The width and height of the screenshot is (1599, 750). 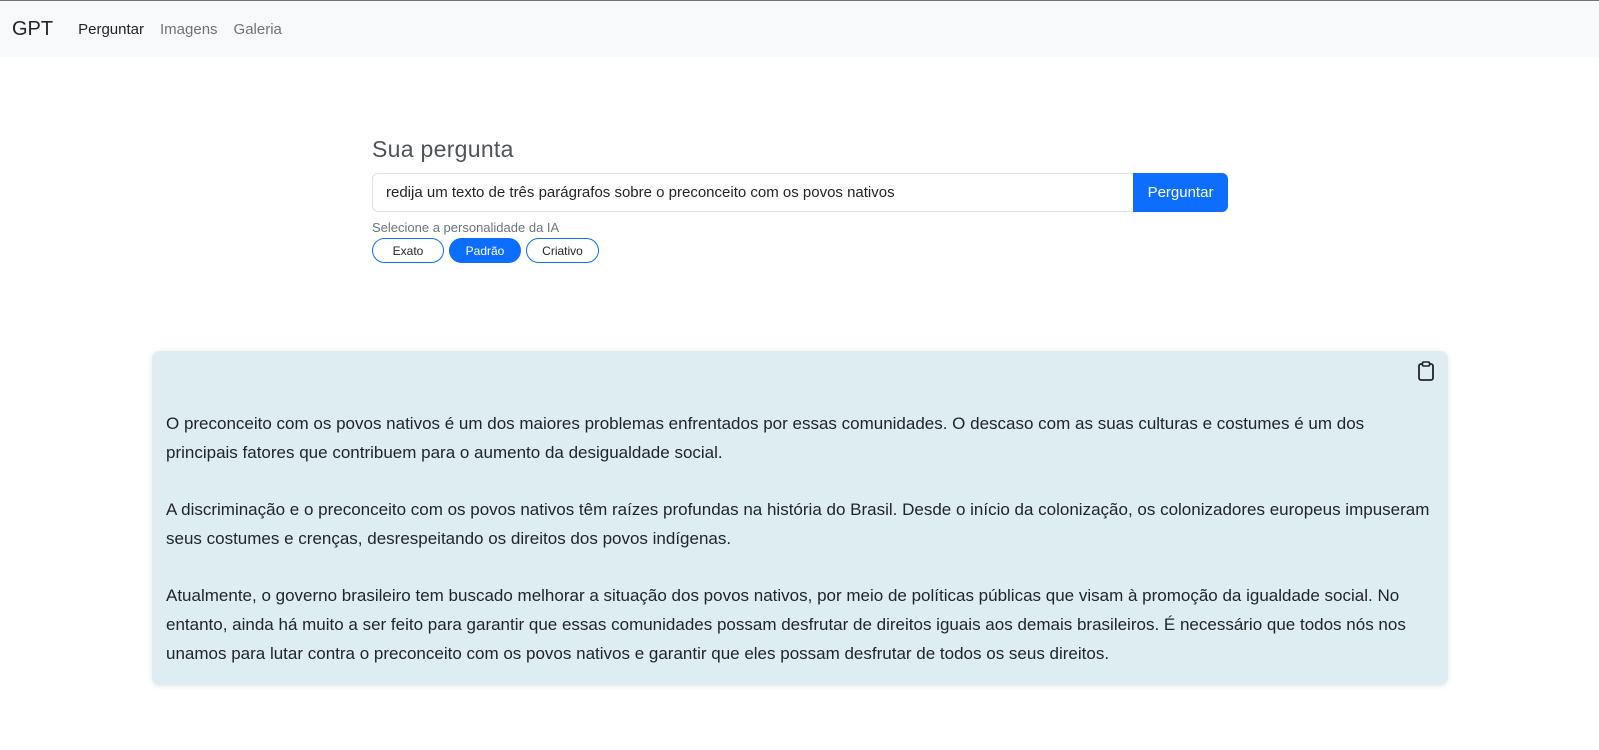 I want to click on brand-link: GPT, so click(x=32, y=29).